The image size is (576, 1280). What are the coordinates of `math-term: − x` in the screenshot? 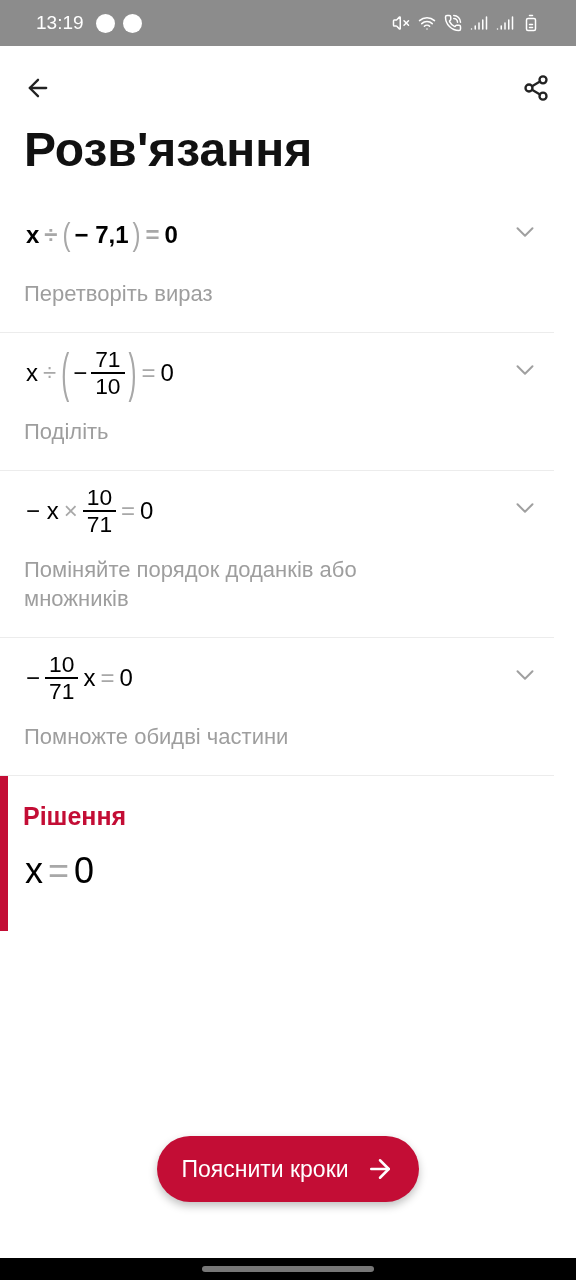 It's located at (42, 511).